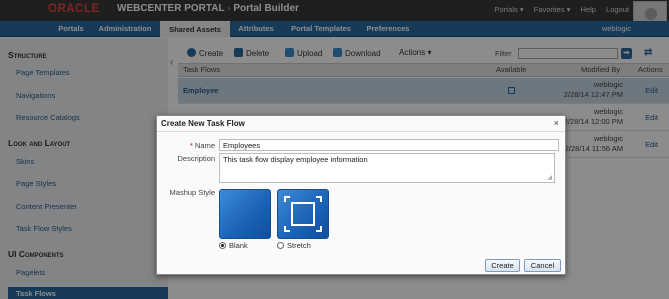 The image size is (669, 299). Describe the element at coordinates (389, 145) in the screenshot. I see `name-input: Employees` at that location.